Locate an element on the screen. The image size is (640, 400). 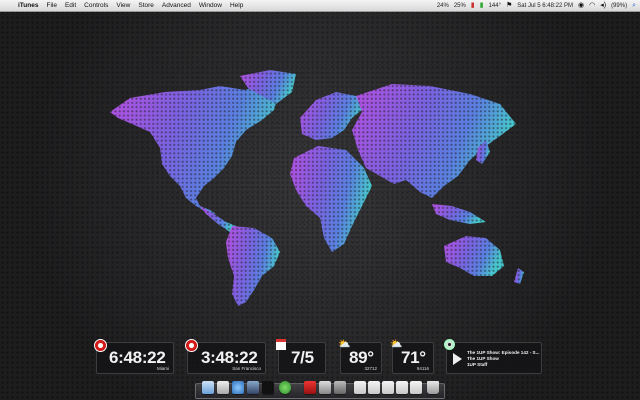
menu-store: Store is located at coordinates (146, 5).